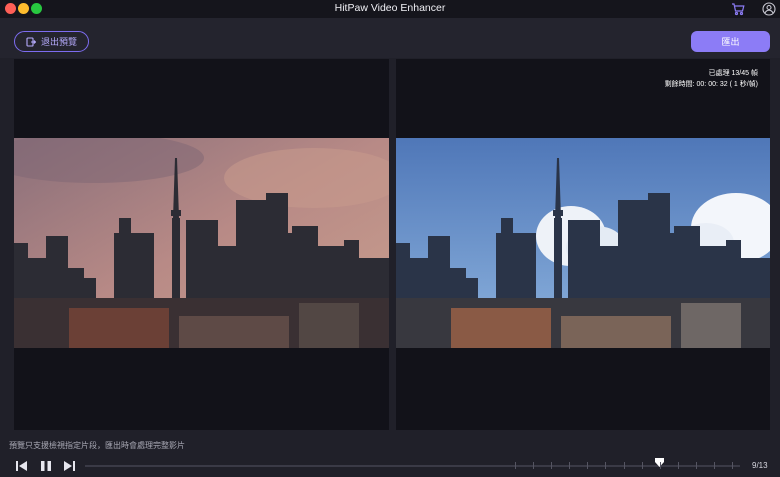 Image resolution: width=780 pixels, height=477 pixels. I want to click on window-title: HitPaw Video Enhancer, so click(390, 8).